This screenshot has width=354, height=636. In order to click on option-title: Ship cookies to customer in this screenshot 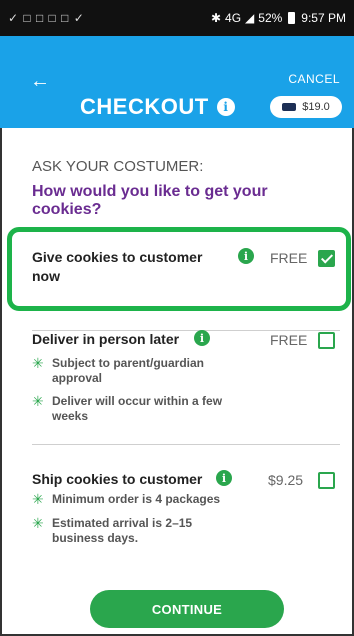, I will do `click(117, 479)`.